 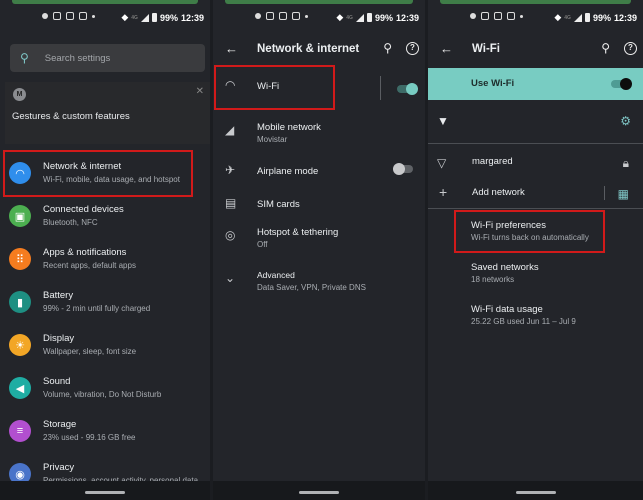 I want to click on wifi-toggle, so click(x=407, y=89).